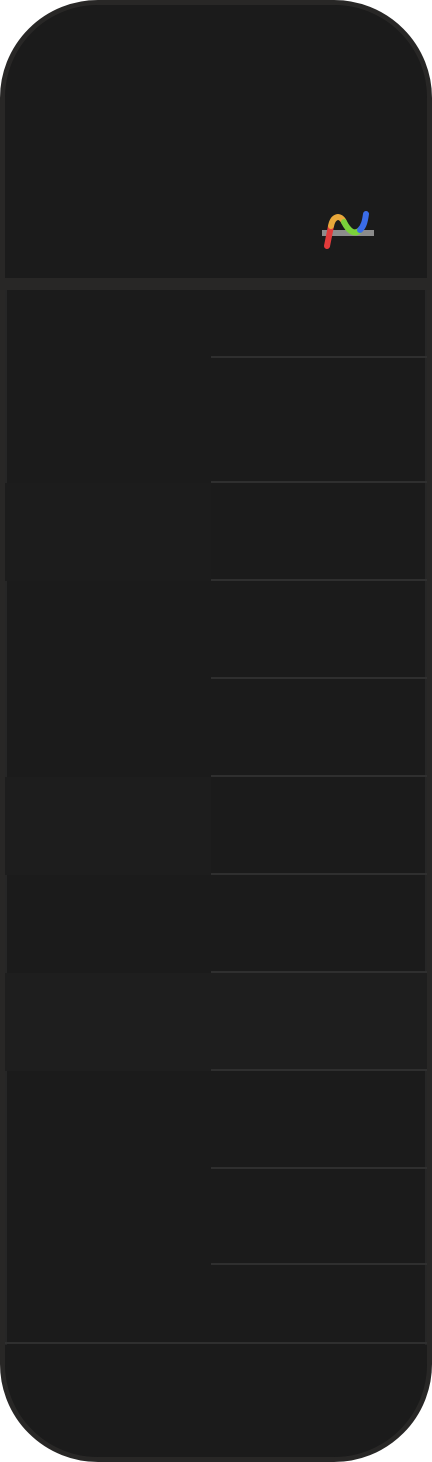 The image size is (432, 1462). What do you see at coordinates (216, 1401) in the screenshot?
I see `footer` at bounding box center [216, 1401].